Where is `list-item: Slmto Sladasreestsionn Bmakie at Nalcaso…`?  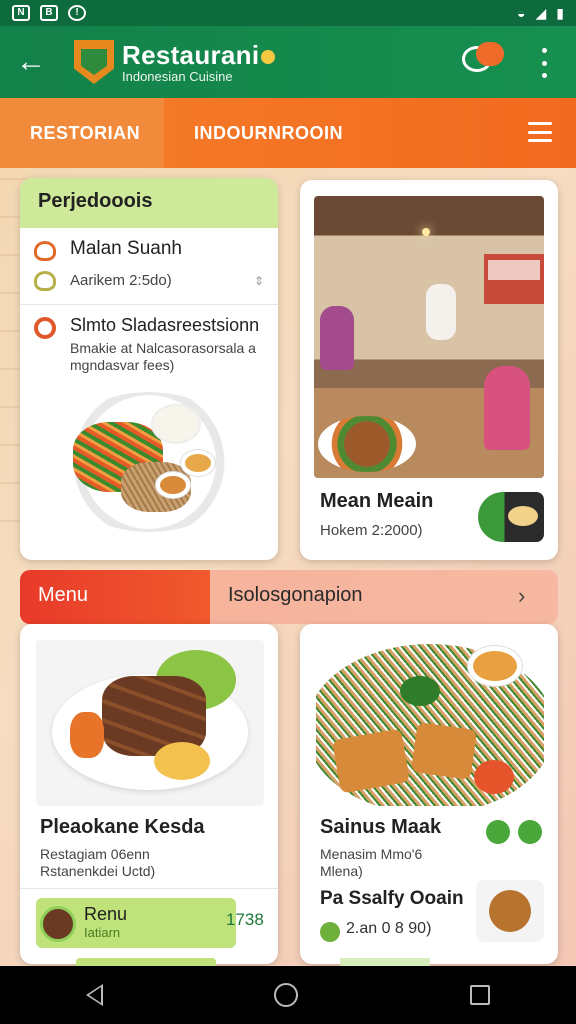 list-item: Slmto Sladasreestsionn Bmakie at Nalcaso… is located at coordinates (149, 344).